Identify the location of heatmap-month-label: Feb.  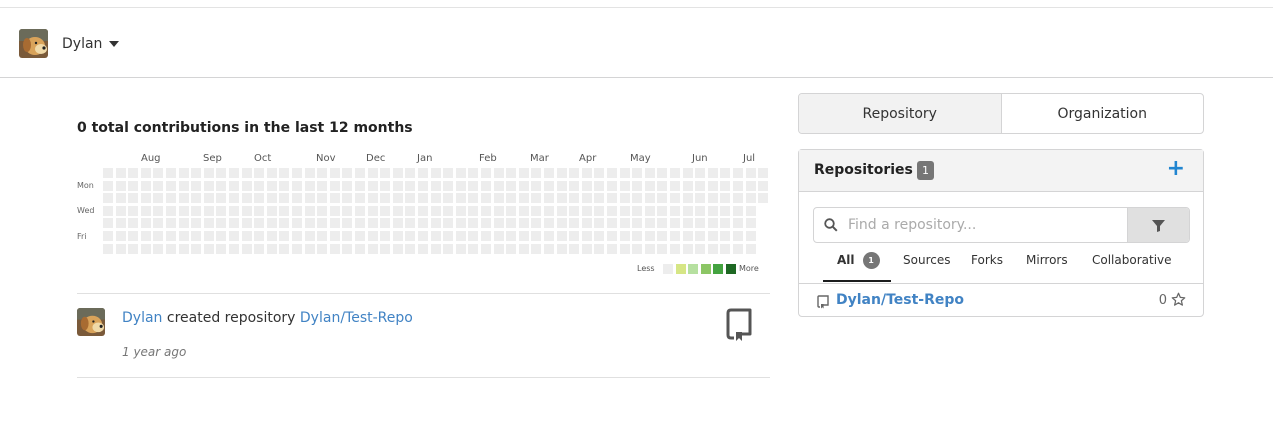
(488, 158).